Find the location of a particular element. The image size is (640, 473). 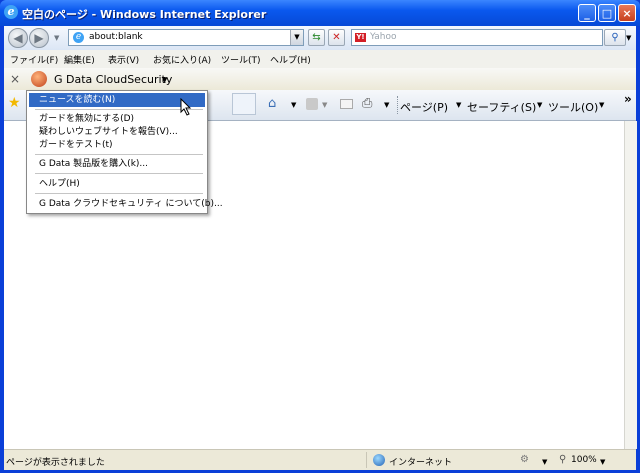

menu-view: 表示(V) is located at coordinates (123, 59).